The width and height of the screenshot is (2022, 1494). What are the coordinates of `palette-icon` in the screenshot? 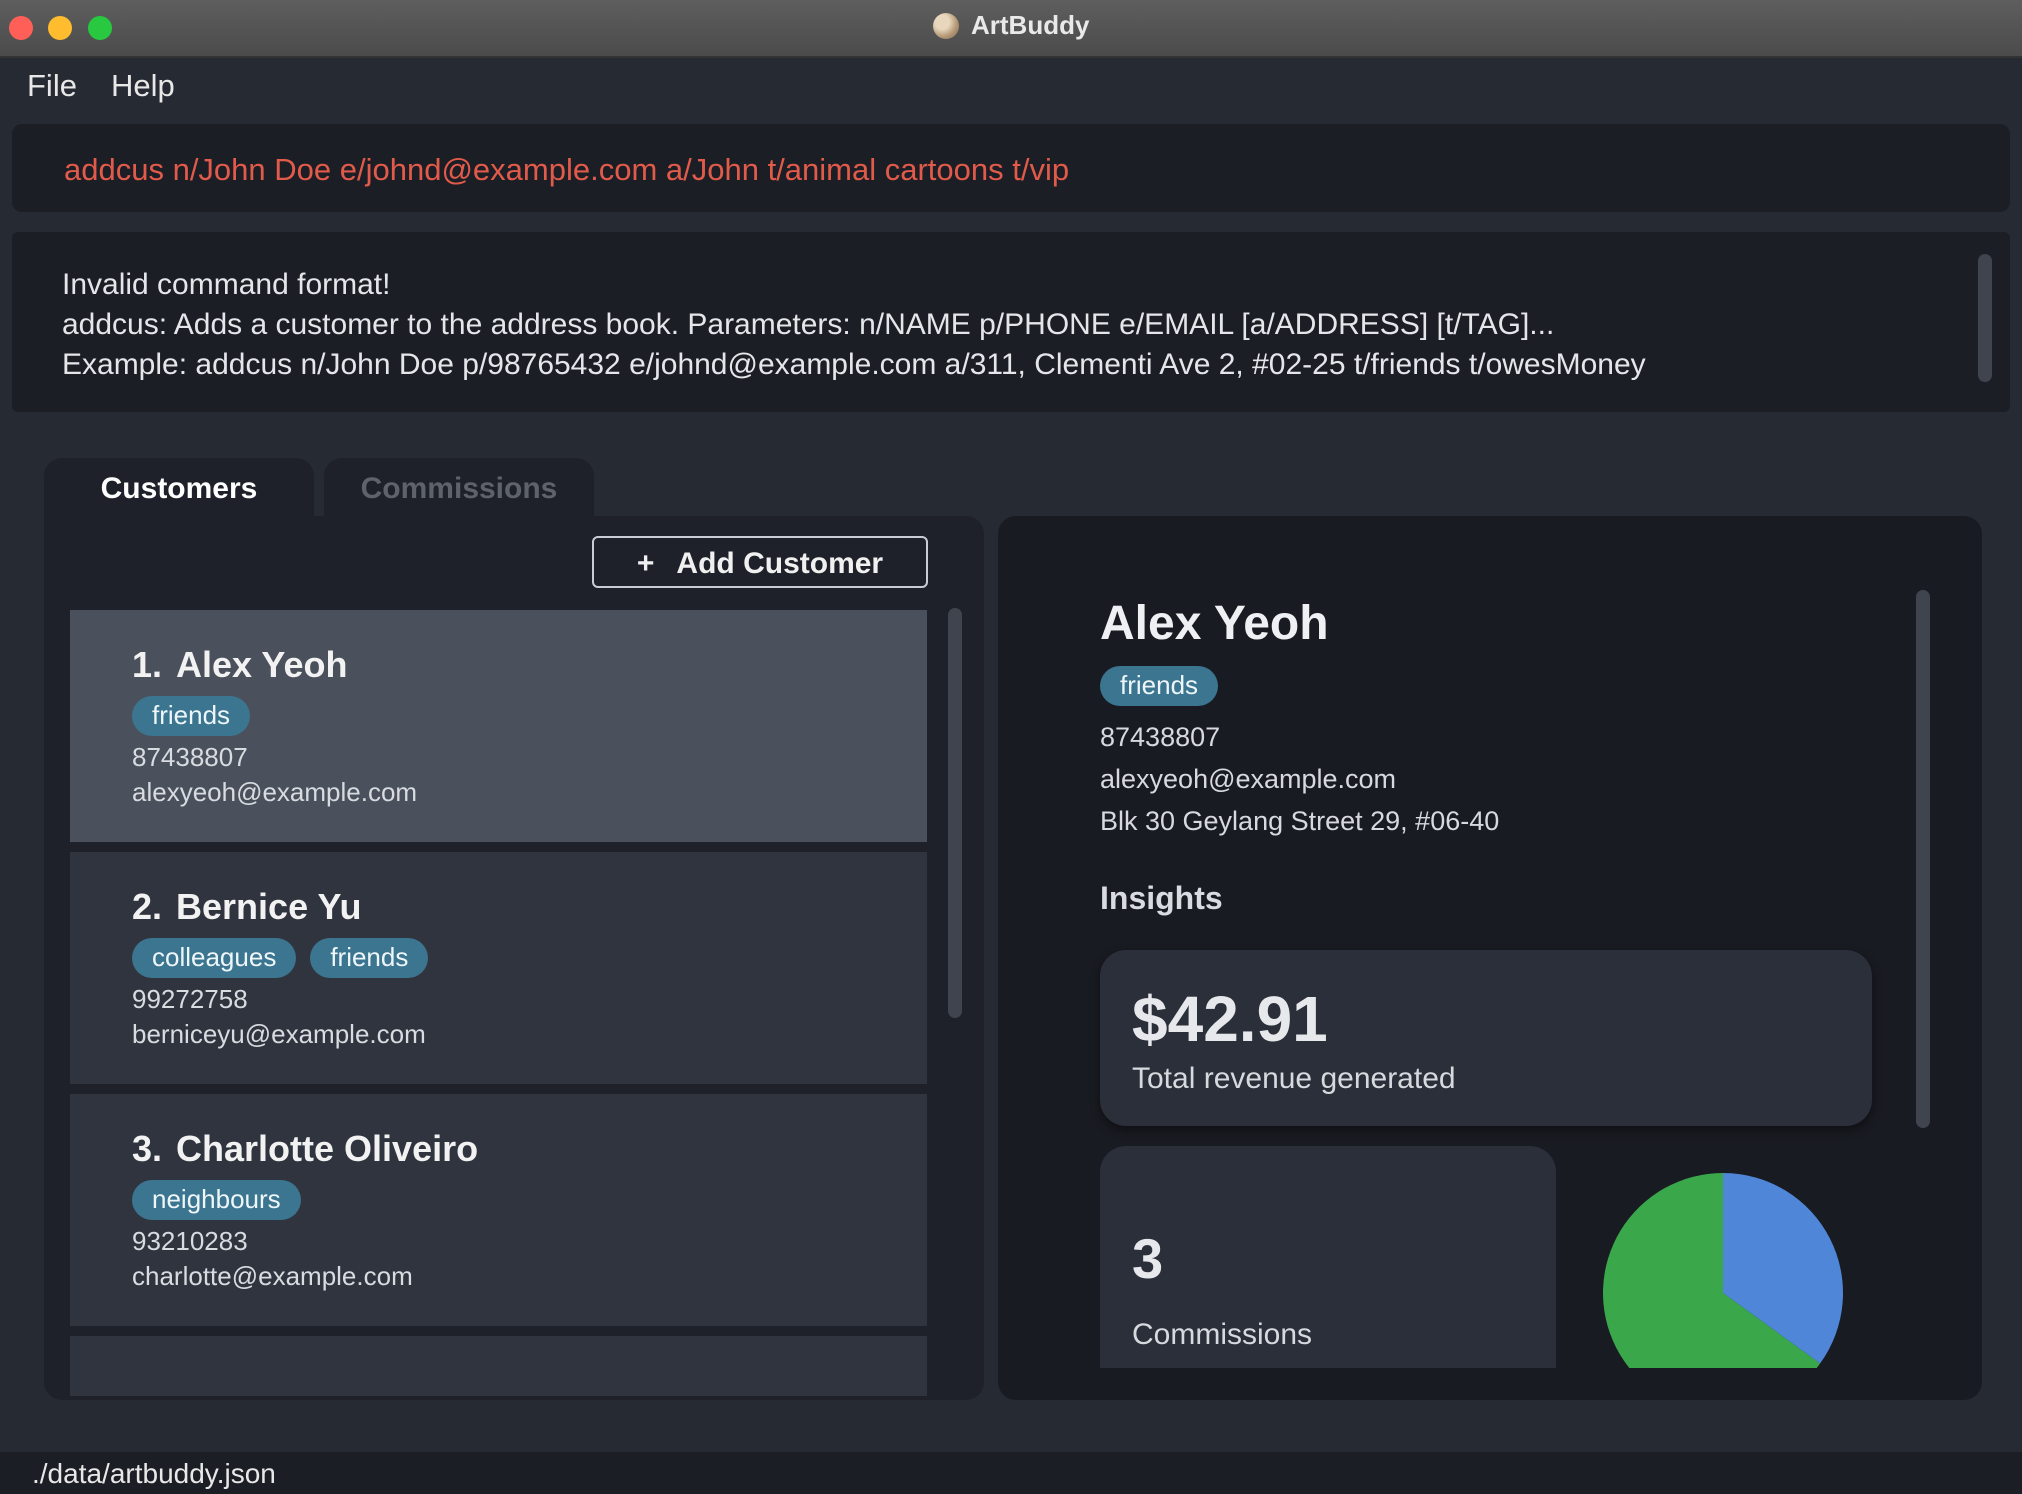 It's located at (945, 25).